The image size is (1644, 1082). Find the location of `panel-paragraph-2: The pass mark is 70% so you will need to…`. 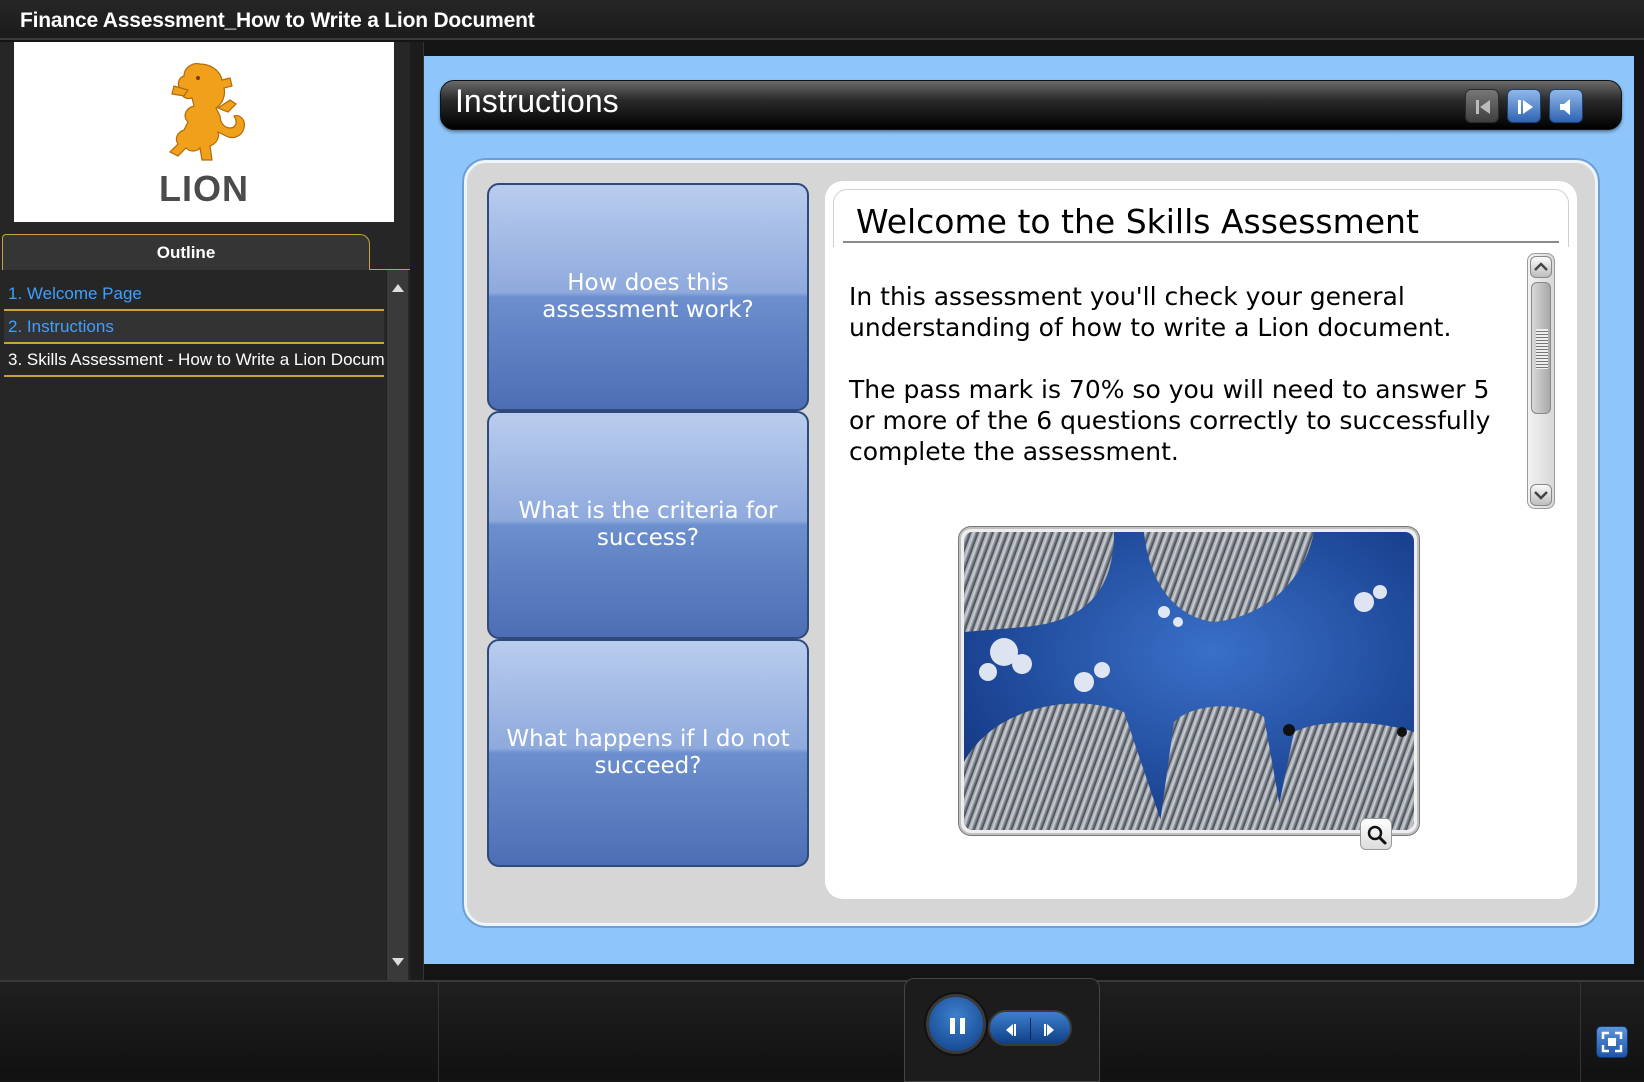

panel-paragraph-2: The pass mark is 70% so you will need to… is located at coordinates (1170, 420).